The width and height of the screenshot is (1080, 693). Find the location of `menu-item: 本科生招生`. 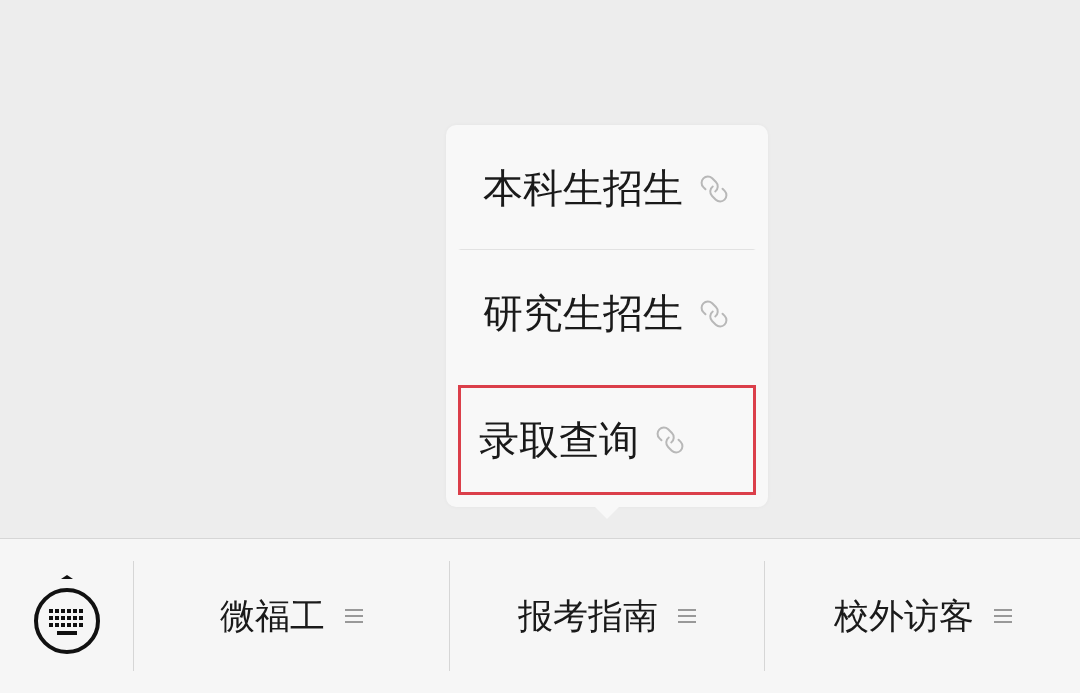

menu-item: 本科生招生 is located at coordinates (583, 188).